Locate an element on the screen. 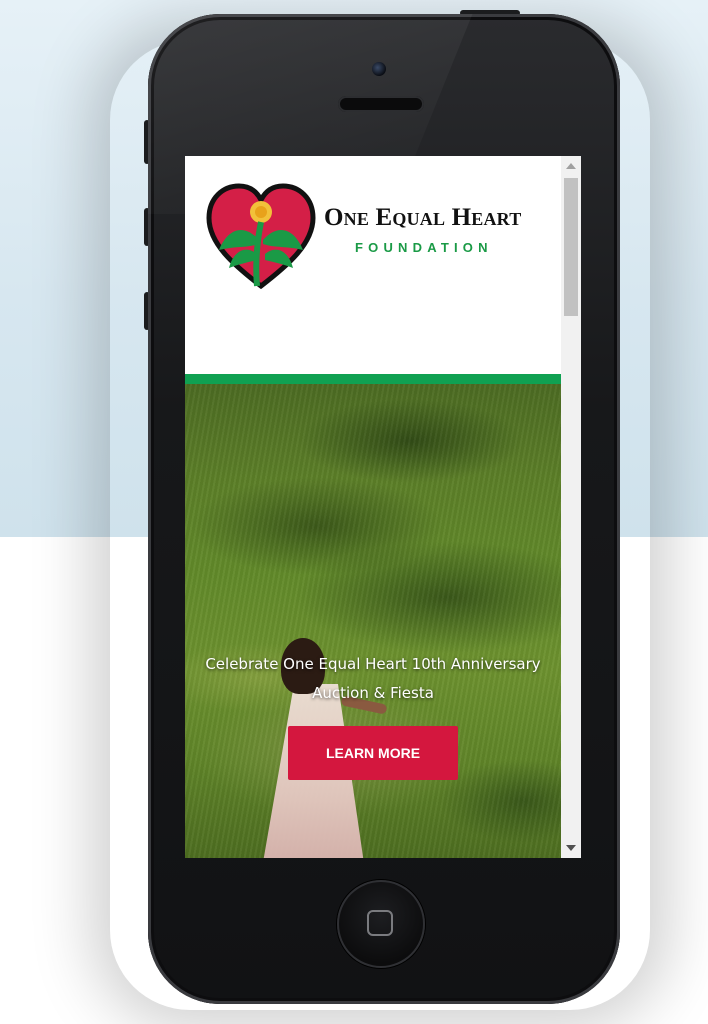 The image size is (708, 1024). hero-title-line-2: Auction & Fiesta is located at coordinates (373, 693).